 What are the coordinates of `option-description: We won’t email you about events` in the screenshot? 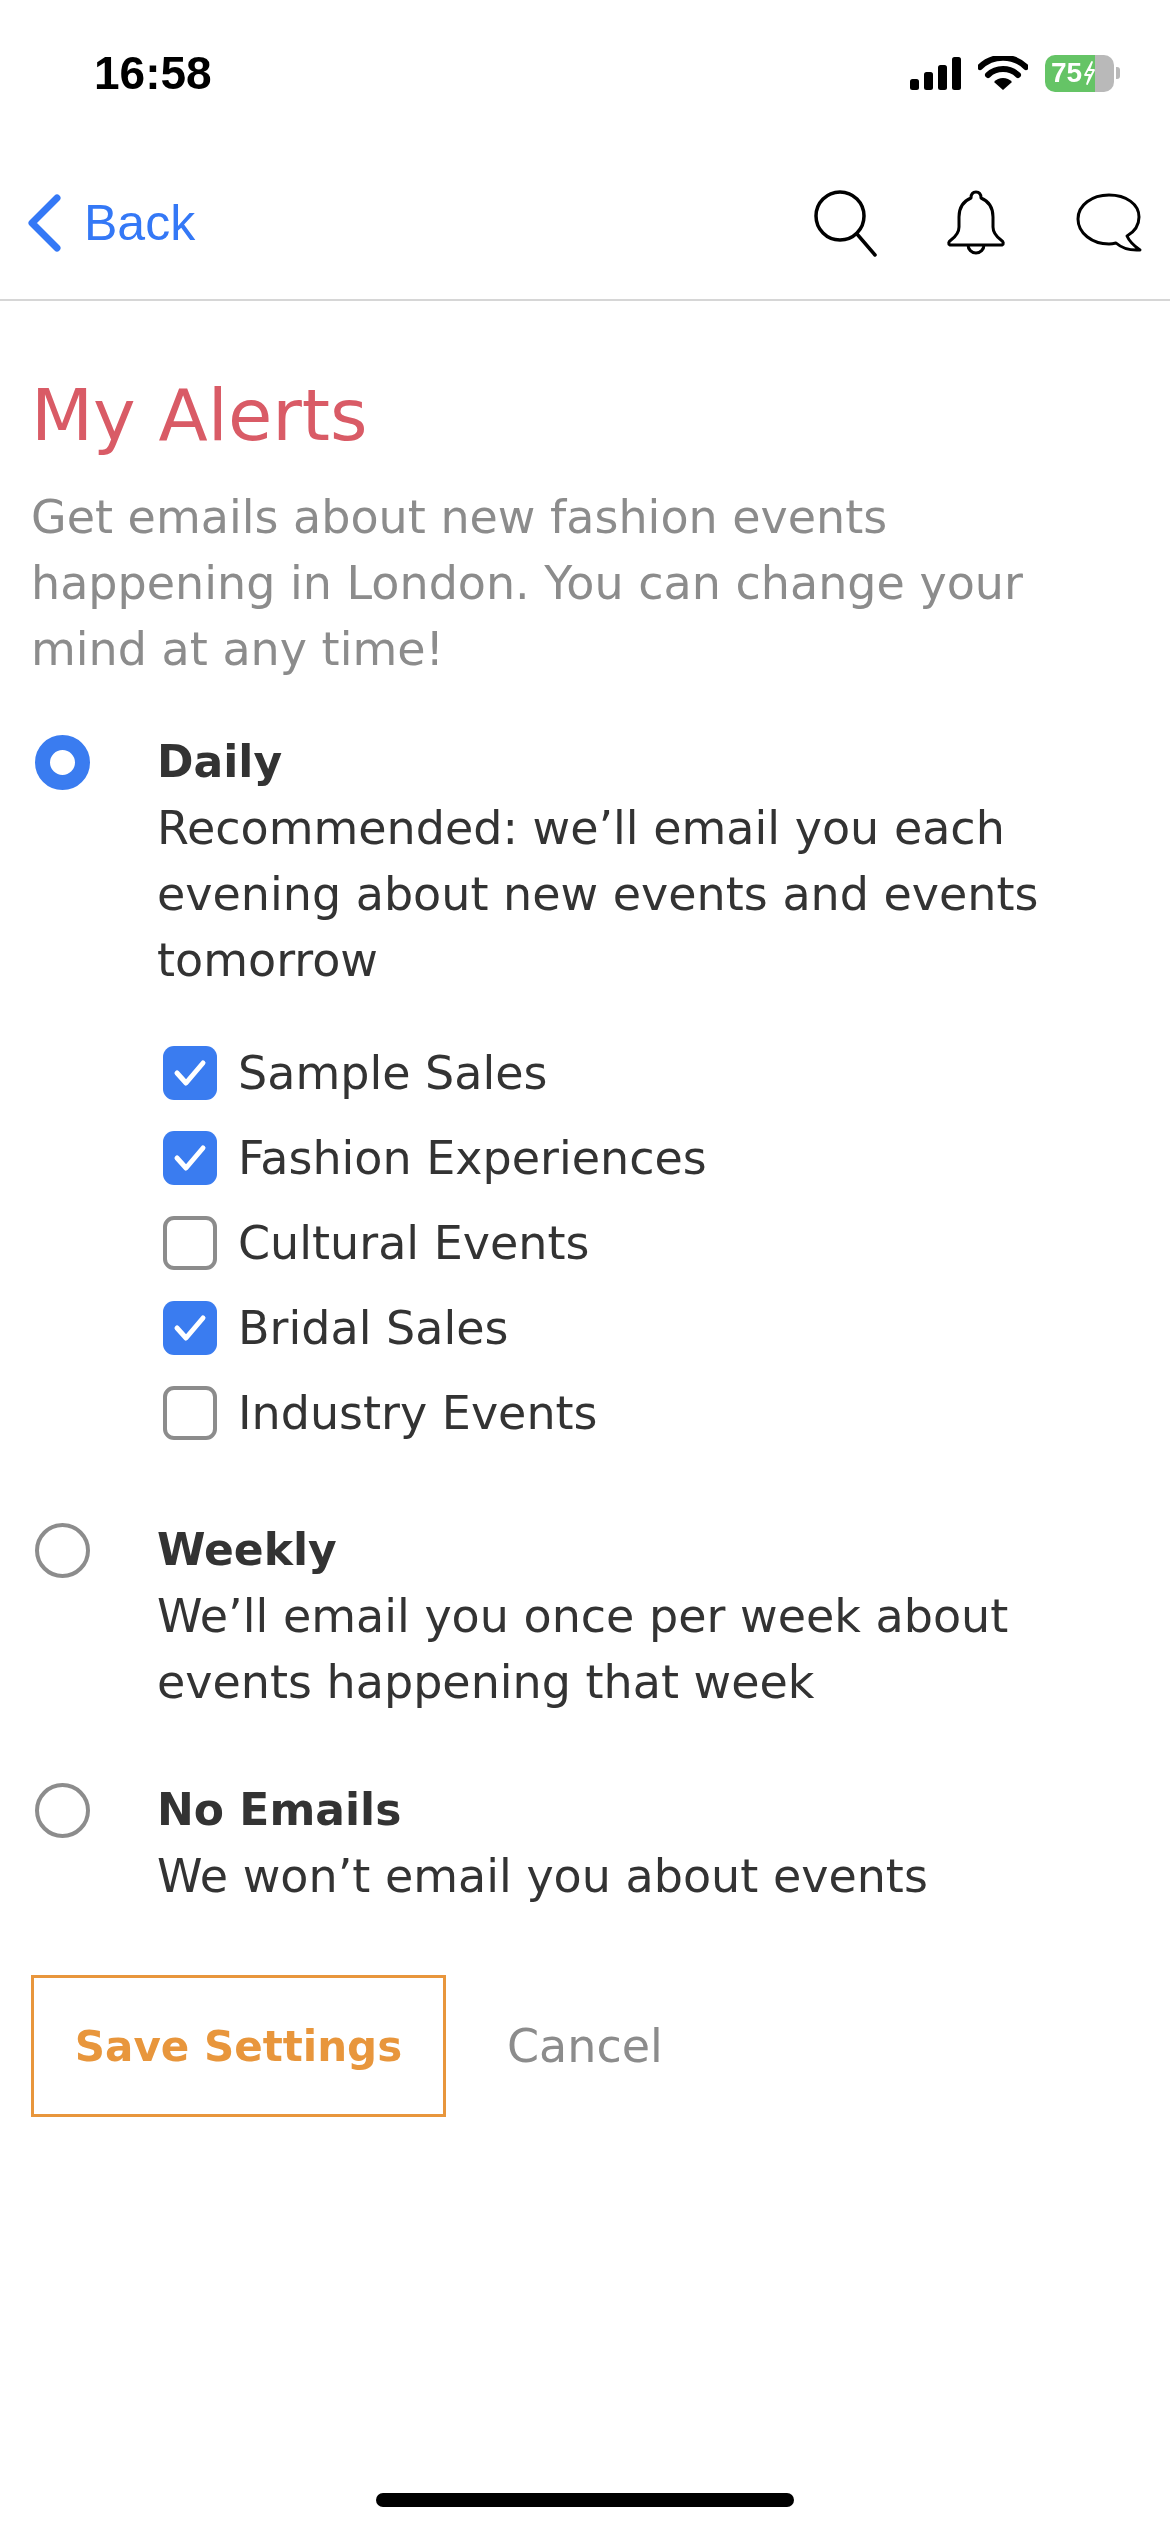 It's located at (543, 1876).